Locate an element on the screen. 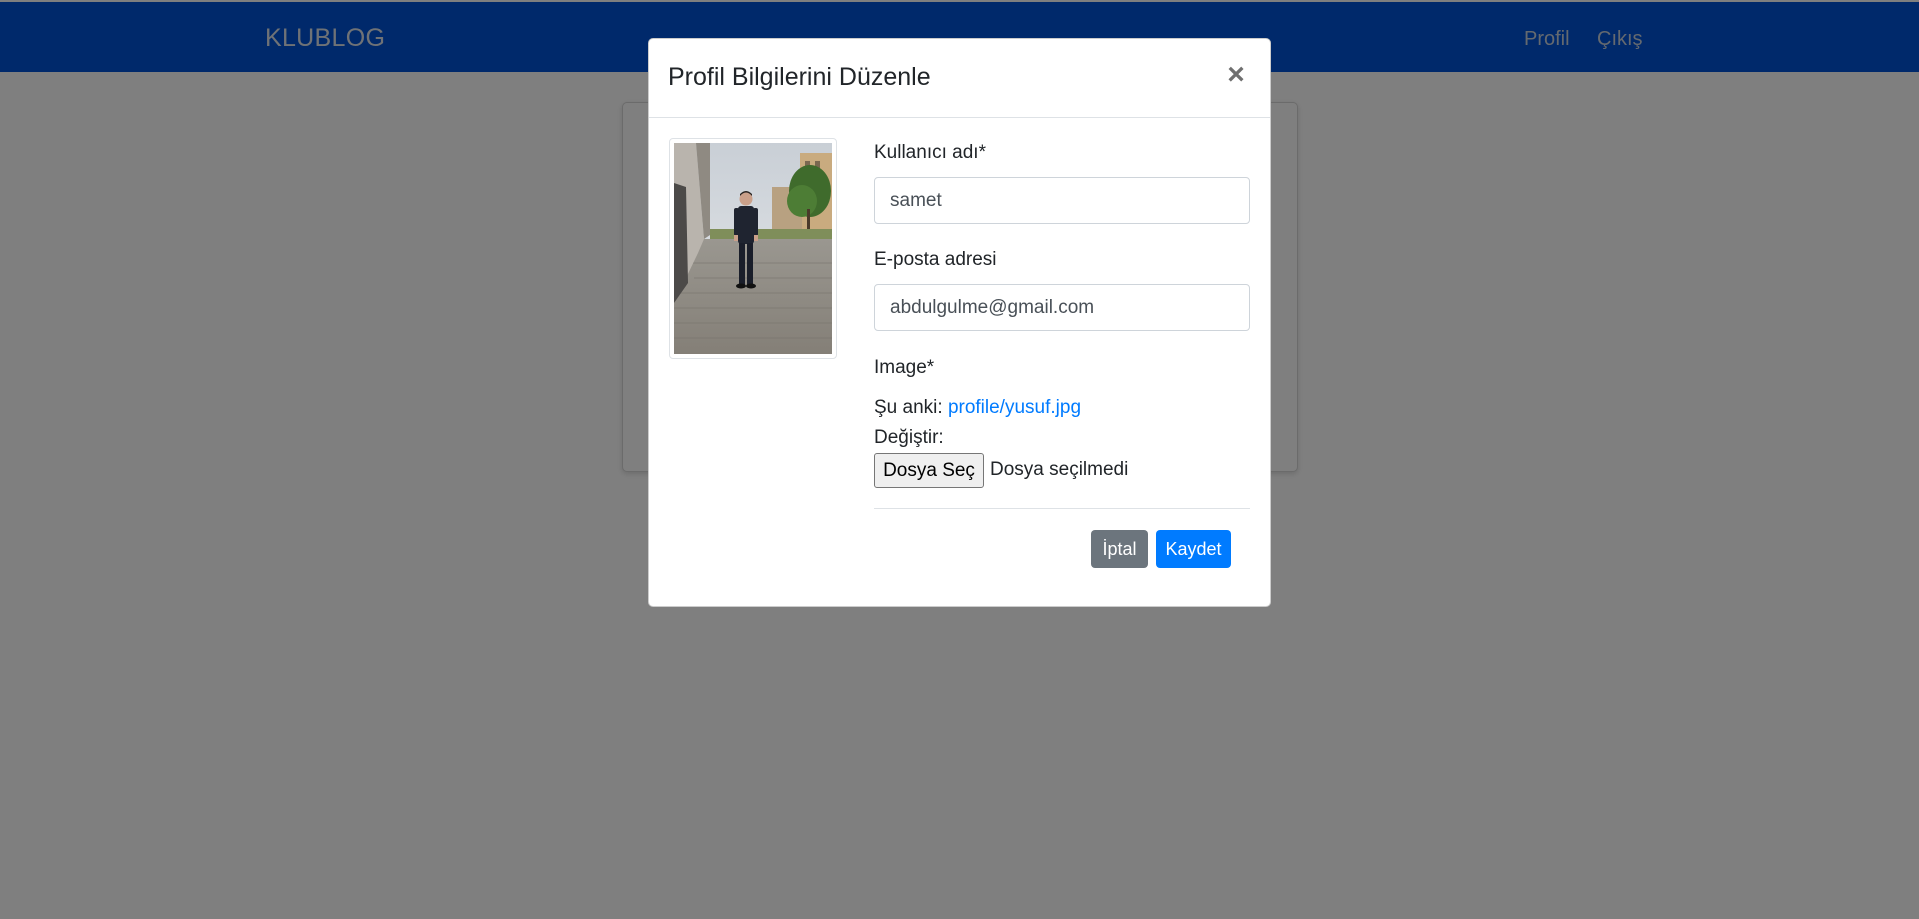 The image size is (1919, 919). image-label: Image* is located at coordinates (904, 367).